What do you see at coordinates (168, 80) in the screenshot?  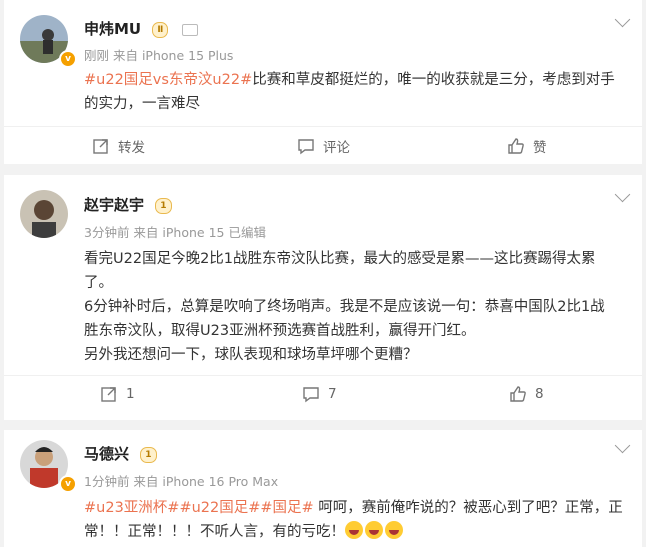 I see `hashtag-link: #u22国足vs东帝汶u22#` at bounding box center [168, 80].